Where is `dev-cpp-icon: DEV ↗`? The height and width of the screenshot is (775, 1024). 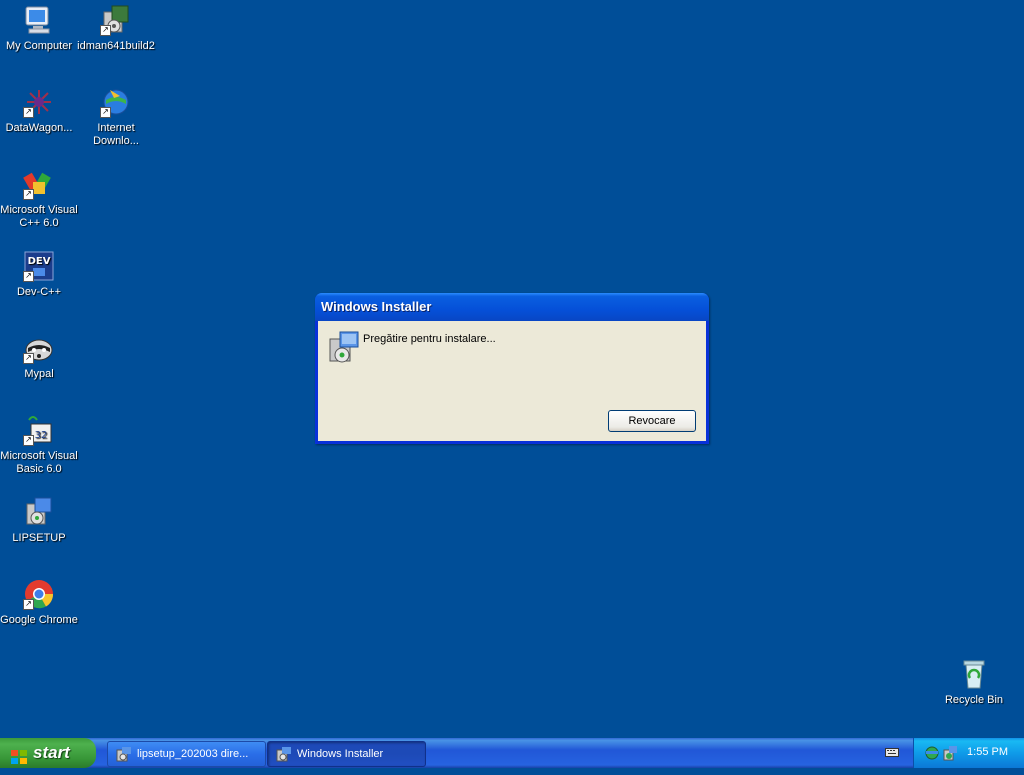 dev-cpp-icon: DEV ↗ is located at coordinates (39, 266).